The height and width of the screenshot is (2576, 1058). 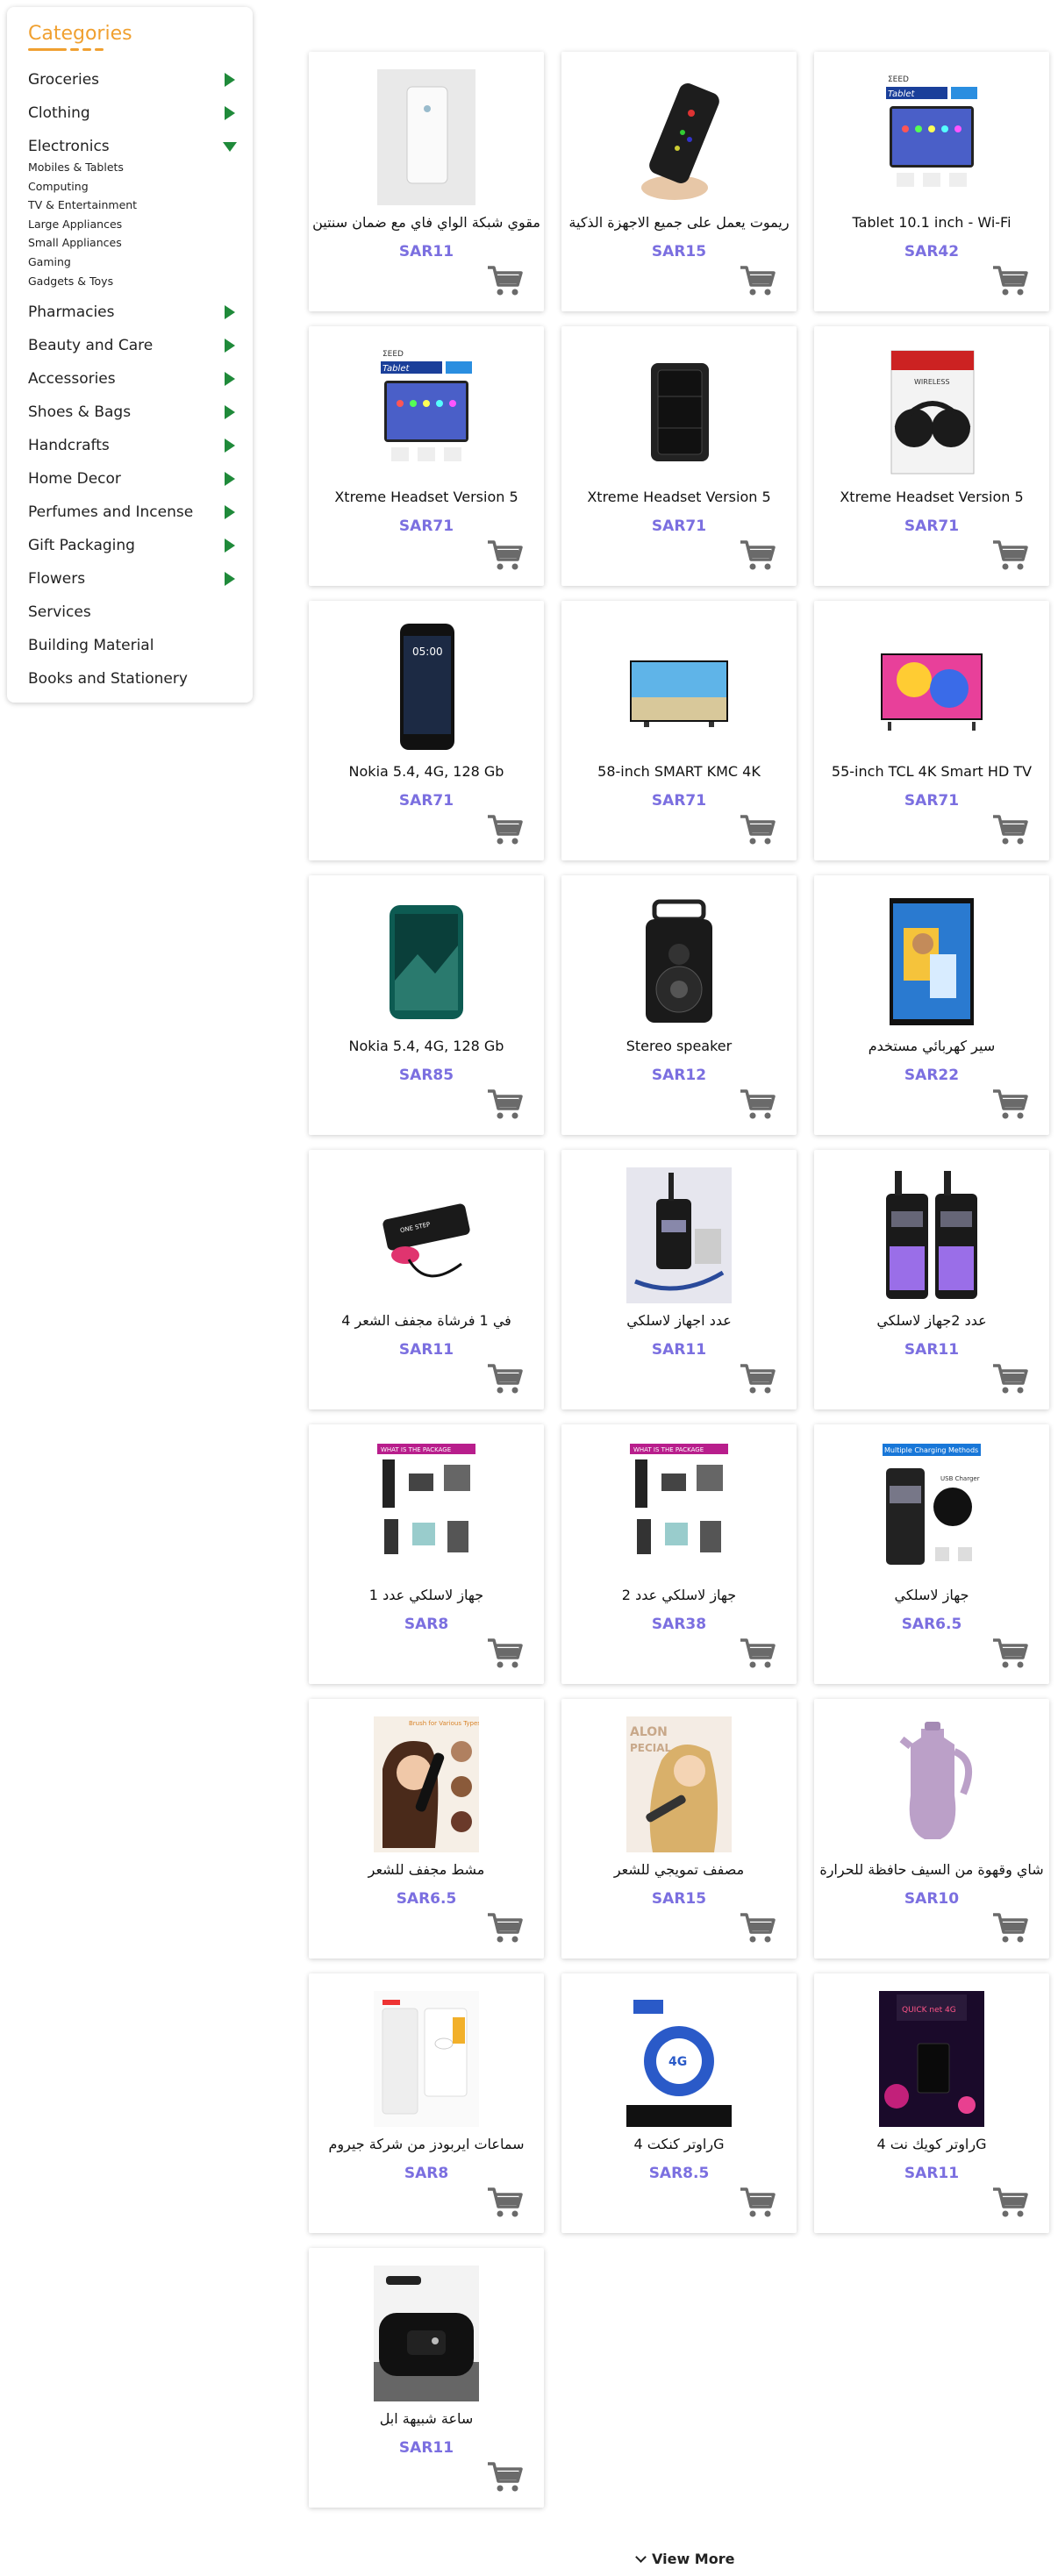 I want to click on product-name: سماعات ايربودز من شركة جيروم, so click(x=426, y=2144).